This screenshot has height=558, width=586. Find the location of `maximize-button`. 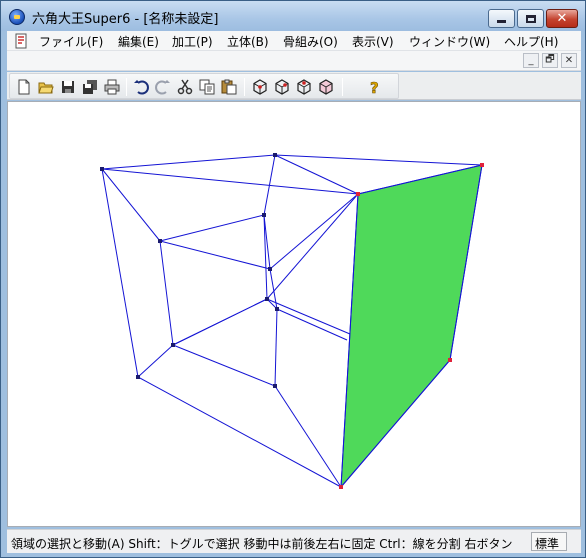

maximize-button is located at coordinates (530, 18).